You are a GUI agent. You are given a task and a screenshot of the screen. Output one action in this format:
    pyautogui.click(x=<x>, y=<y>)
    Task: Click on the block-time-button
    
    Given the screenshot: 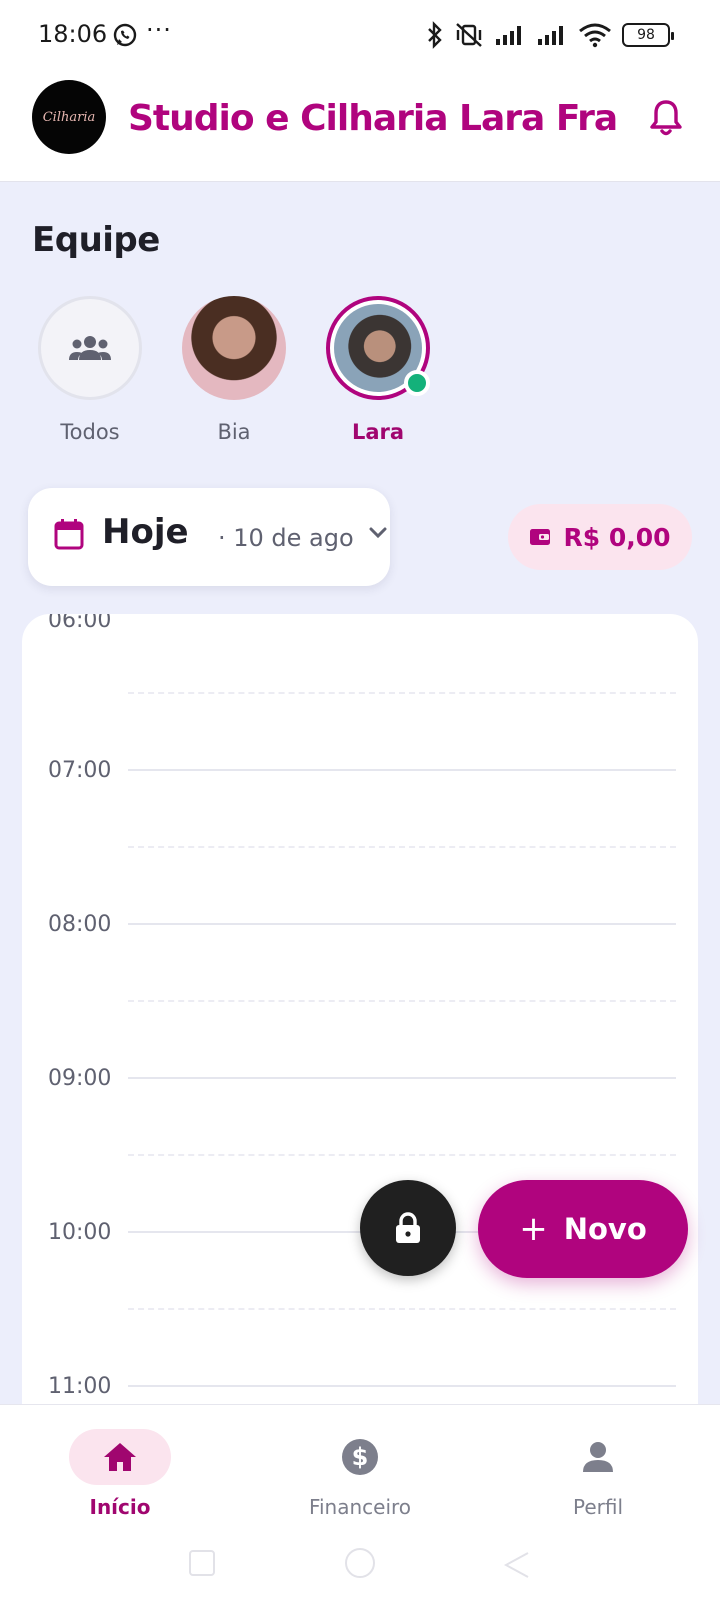 What is the action you would take?
    pyautogui.click(x=408, y=1228)
    